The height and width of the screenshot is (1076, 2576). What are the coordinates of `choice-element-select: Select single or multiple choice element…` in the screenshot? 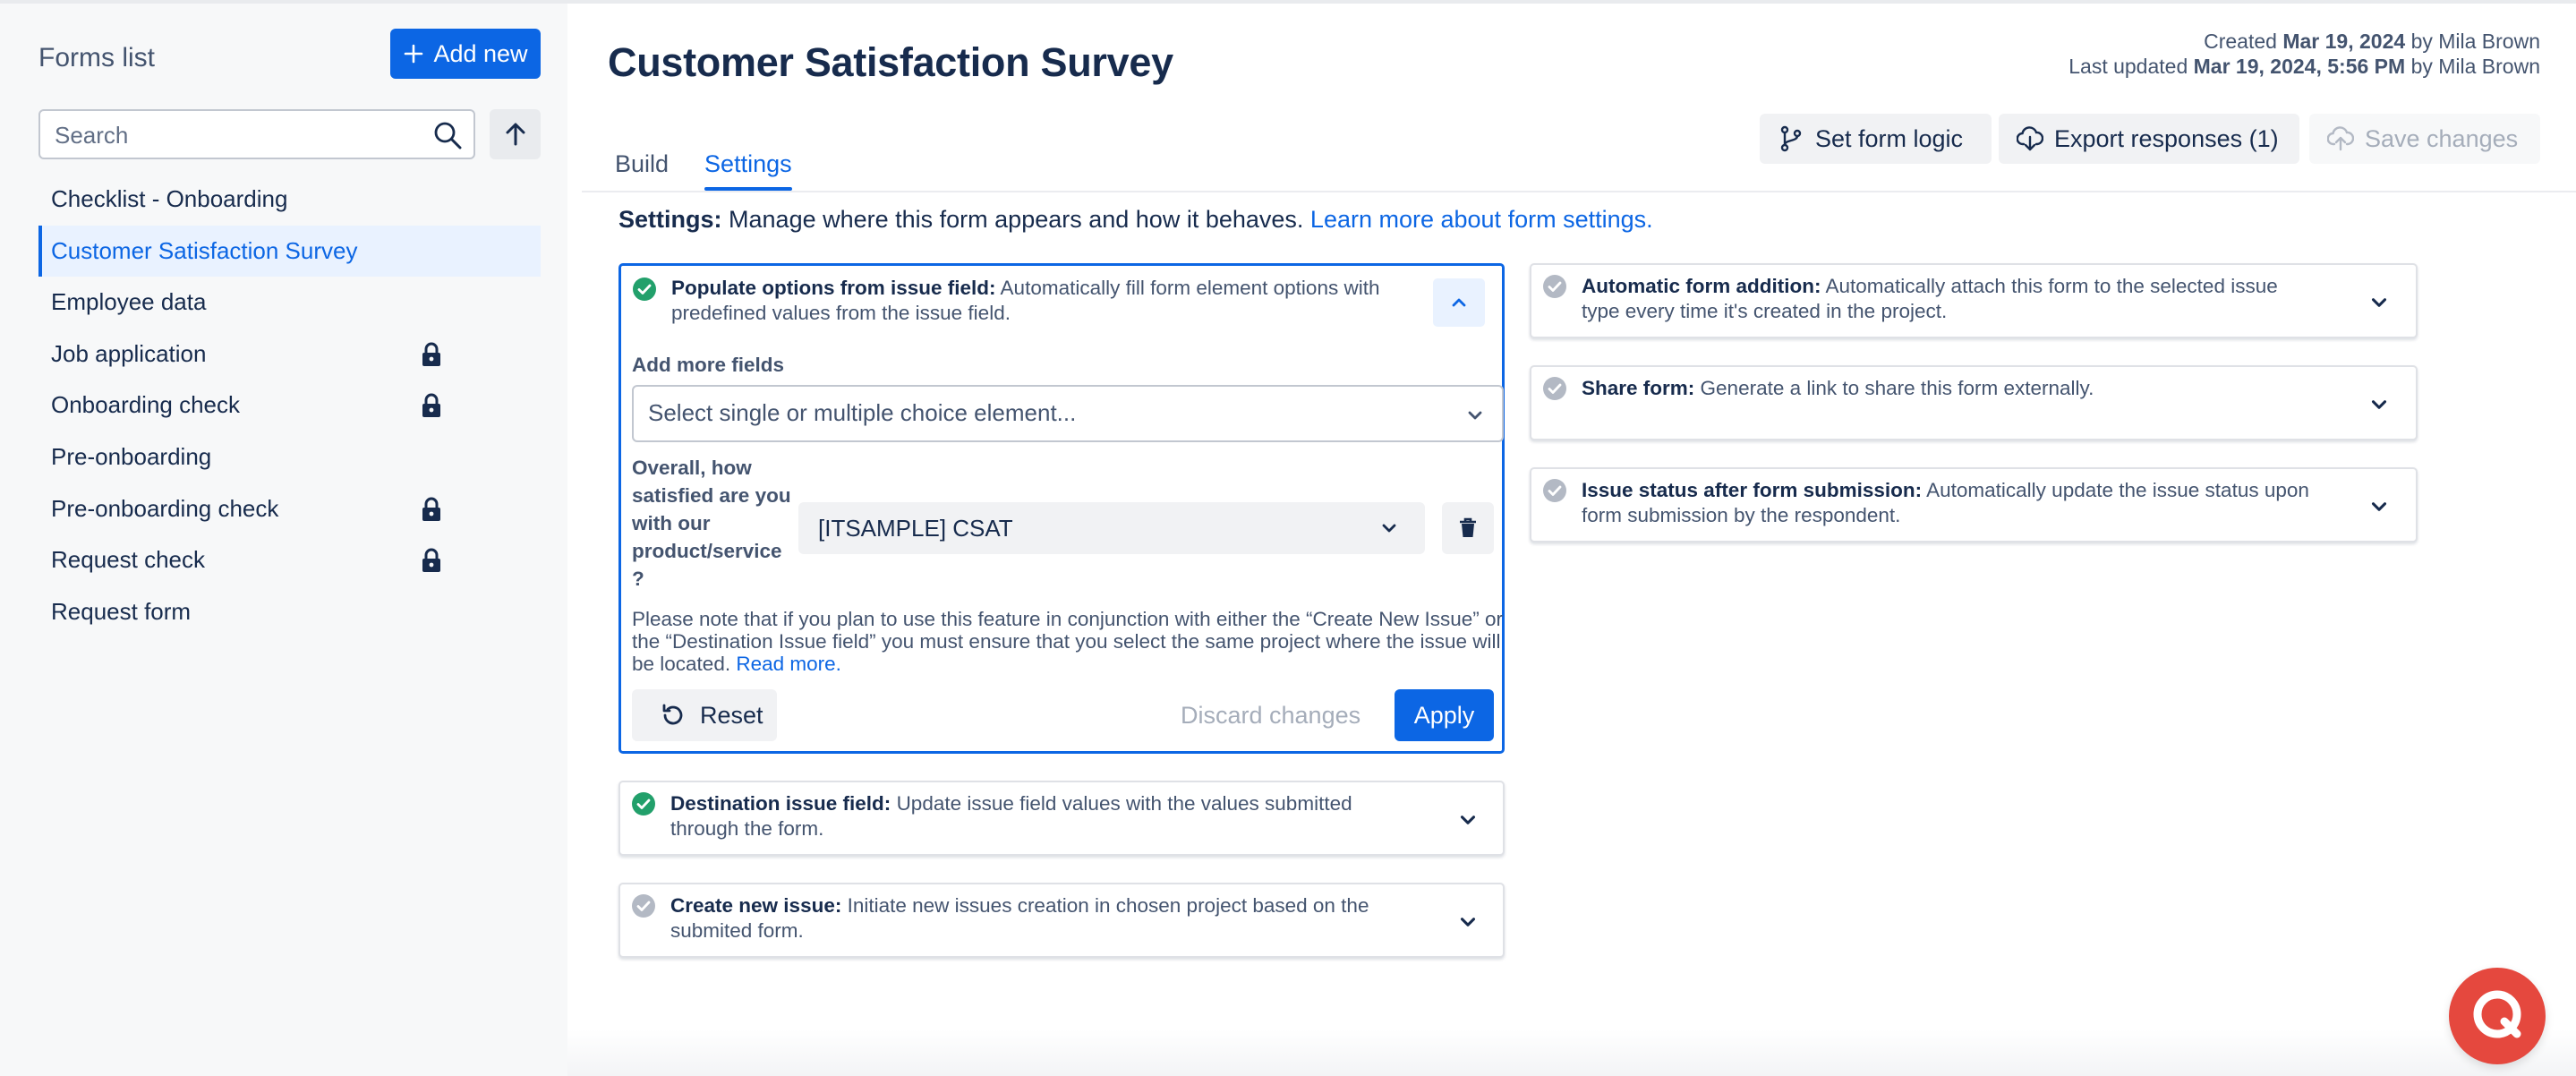 It's located at (1068, 413).